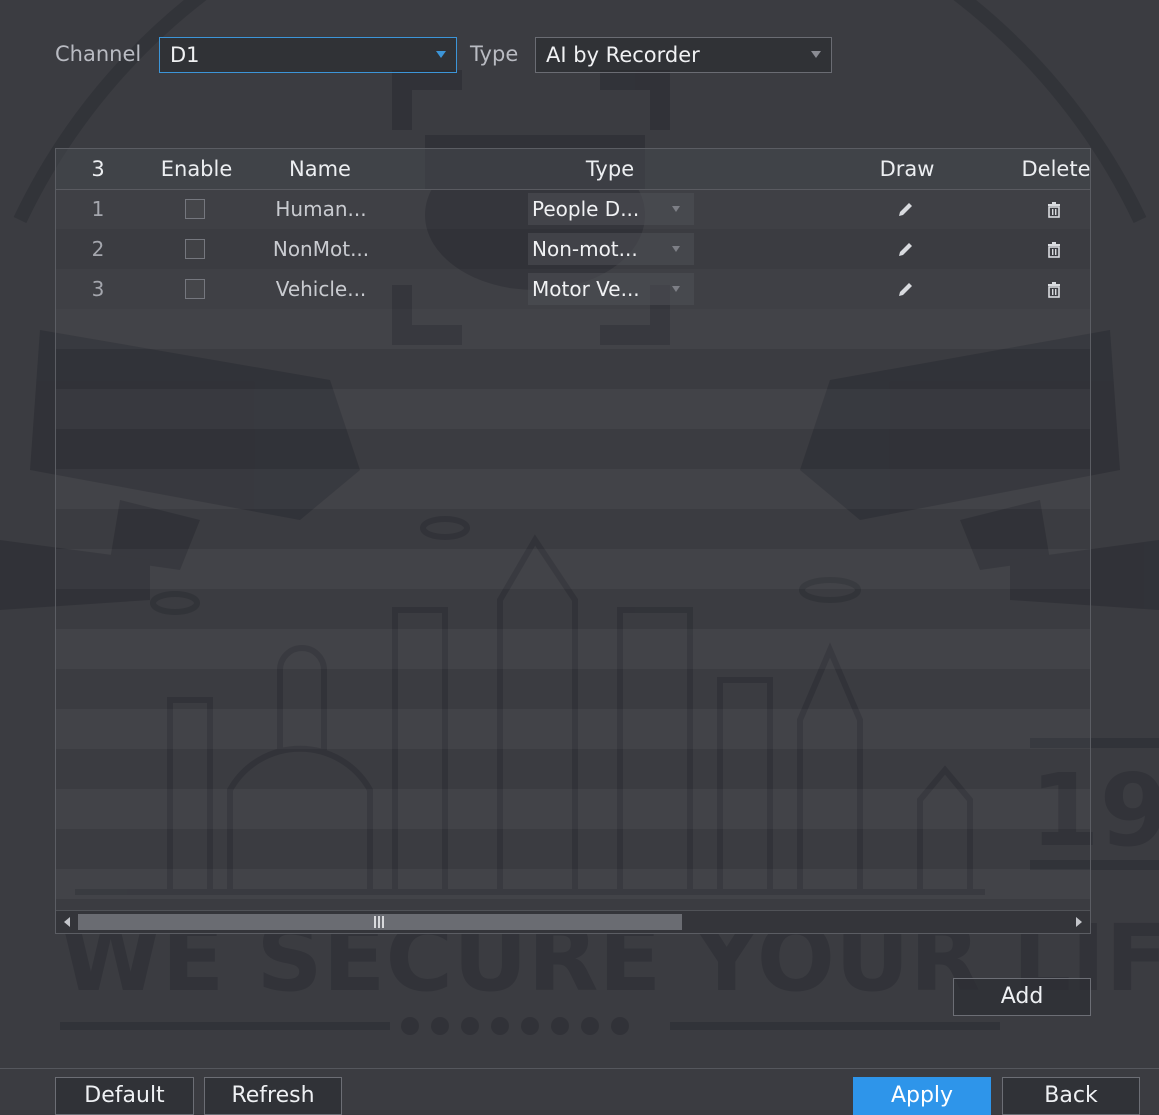 This screenshot has width=1159, height=1115. Describe the element at coordinates (196, 169) in the screenshot. I see `header-enable: Enable` at that location.